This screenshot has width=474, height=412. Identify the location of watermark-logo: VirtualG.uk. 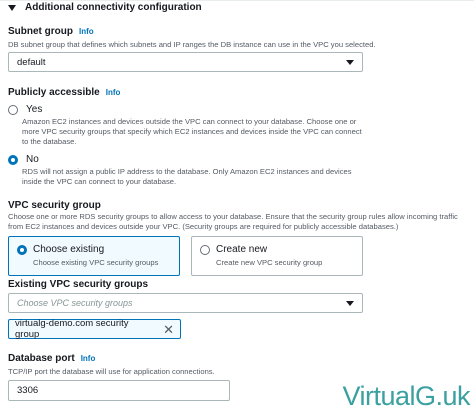
(406, 396).